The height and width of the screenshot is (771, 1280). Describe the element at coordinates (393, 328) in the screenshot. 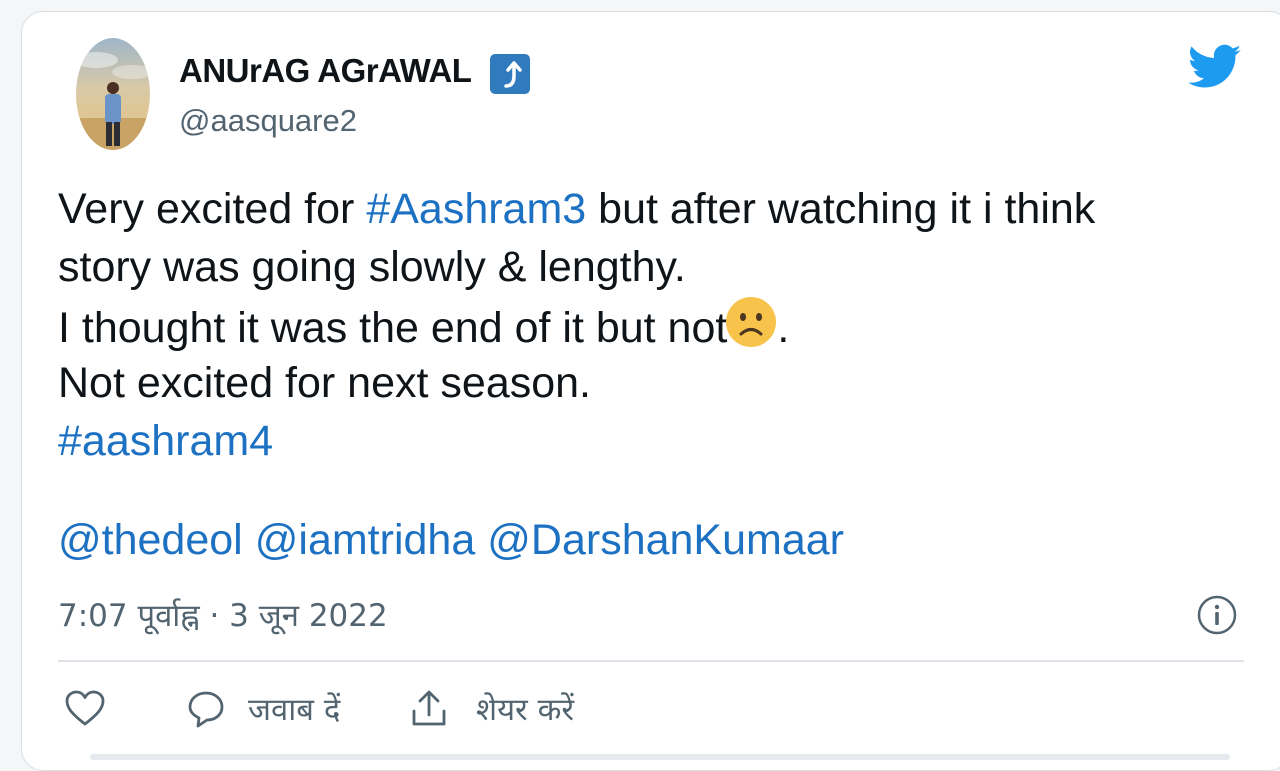

I see `tweet-text-segment: I thought it was the end of it but not` at that location.